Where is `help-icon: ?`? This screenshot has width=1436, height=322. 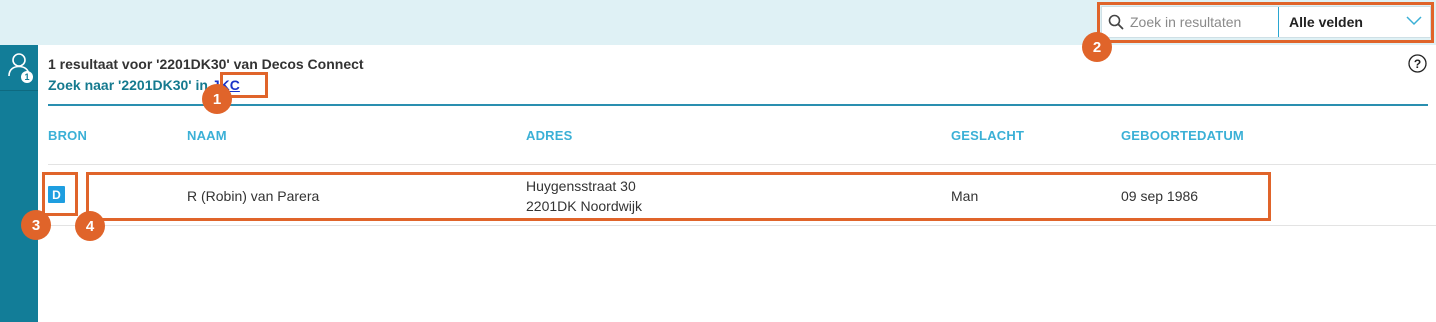 help-icon: ? is located at coordinates (1417, 63).